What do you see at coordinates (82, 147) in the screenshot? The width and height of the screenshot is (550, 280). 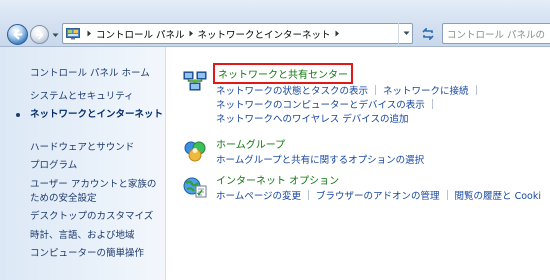 I see `sidebar-item-hardware-sound: ハードウェアとサウンド` at bounding box center [82, 147].